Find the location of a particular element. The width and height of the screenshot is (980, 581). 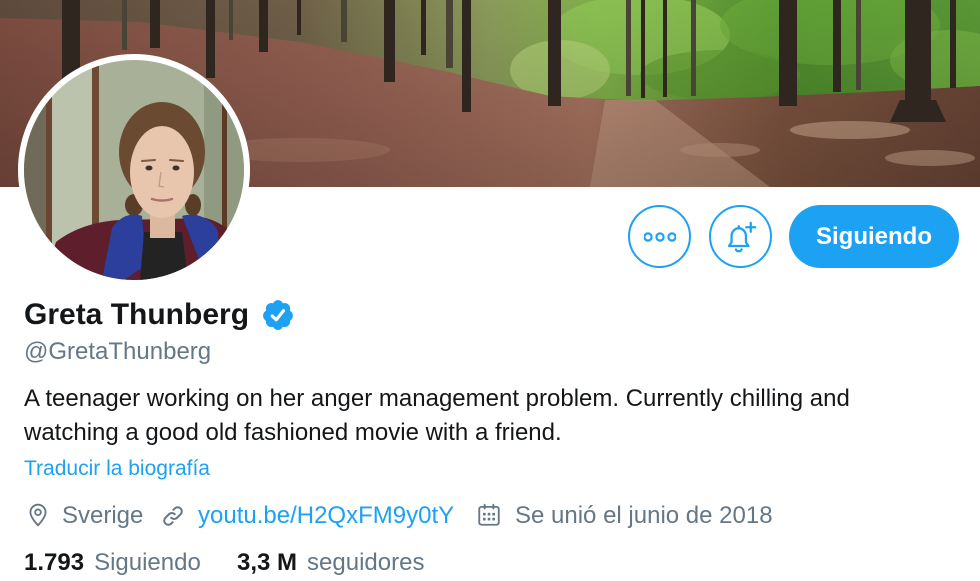

following-count: 1.793 is located at coordinates (54, 562).